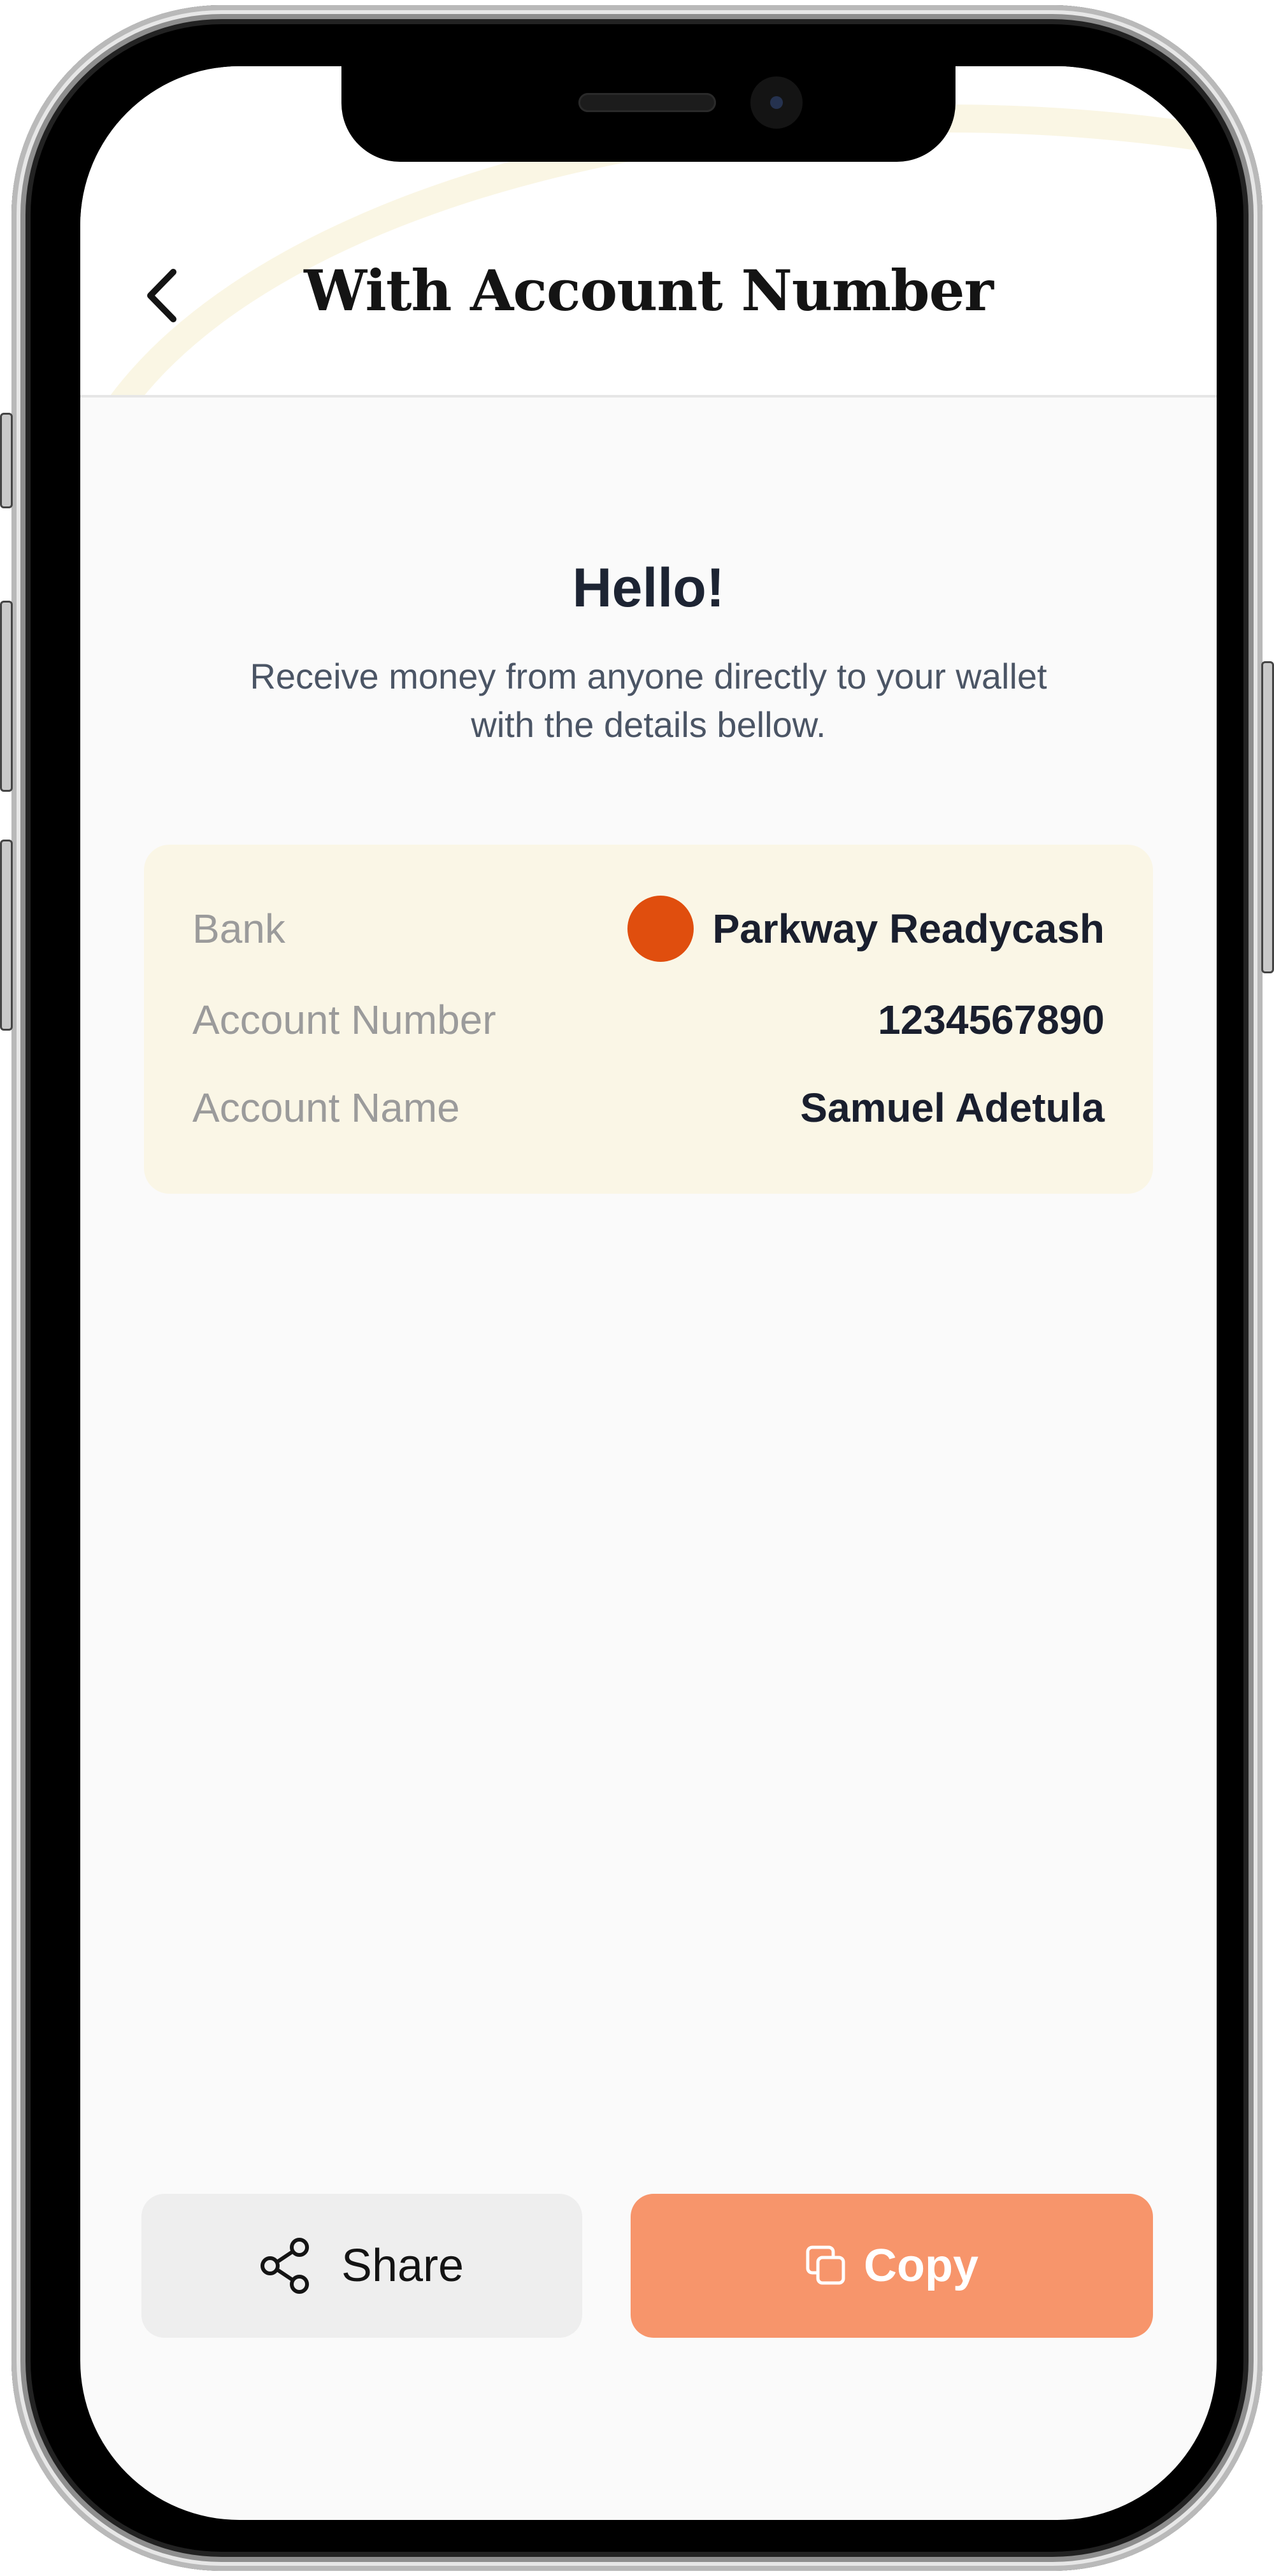  What do you see at coordinates (287, 2266) in the screenshot?
I see `share-icon` at bounding box center [287, 2266].